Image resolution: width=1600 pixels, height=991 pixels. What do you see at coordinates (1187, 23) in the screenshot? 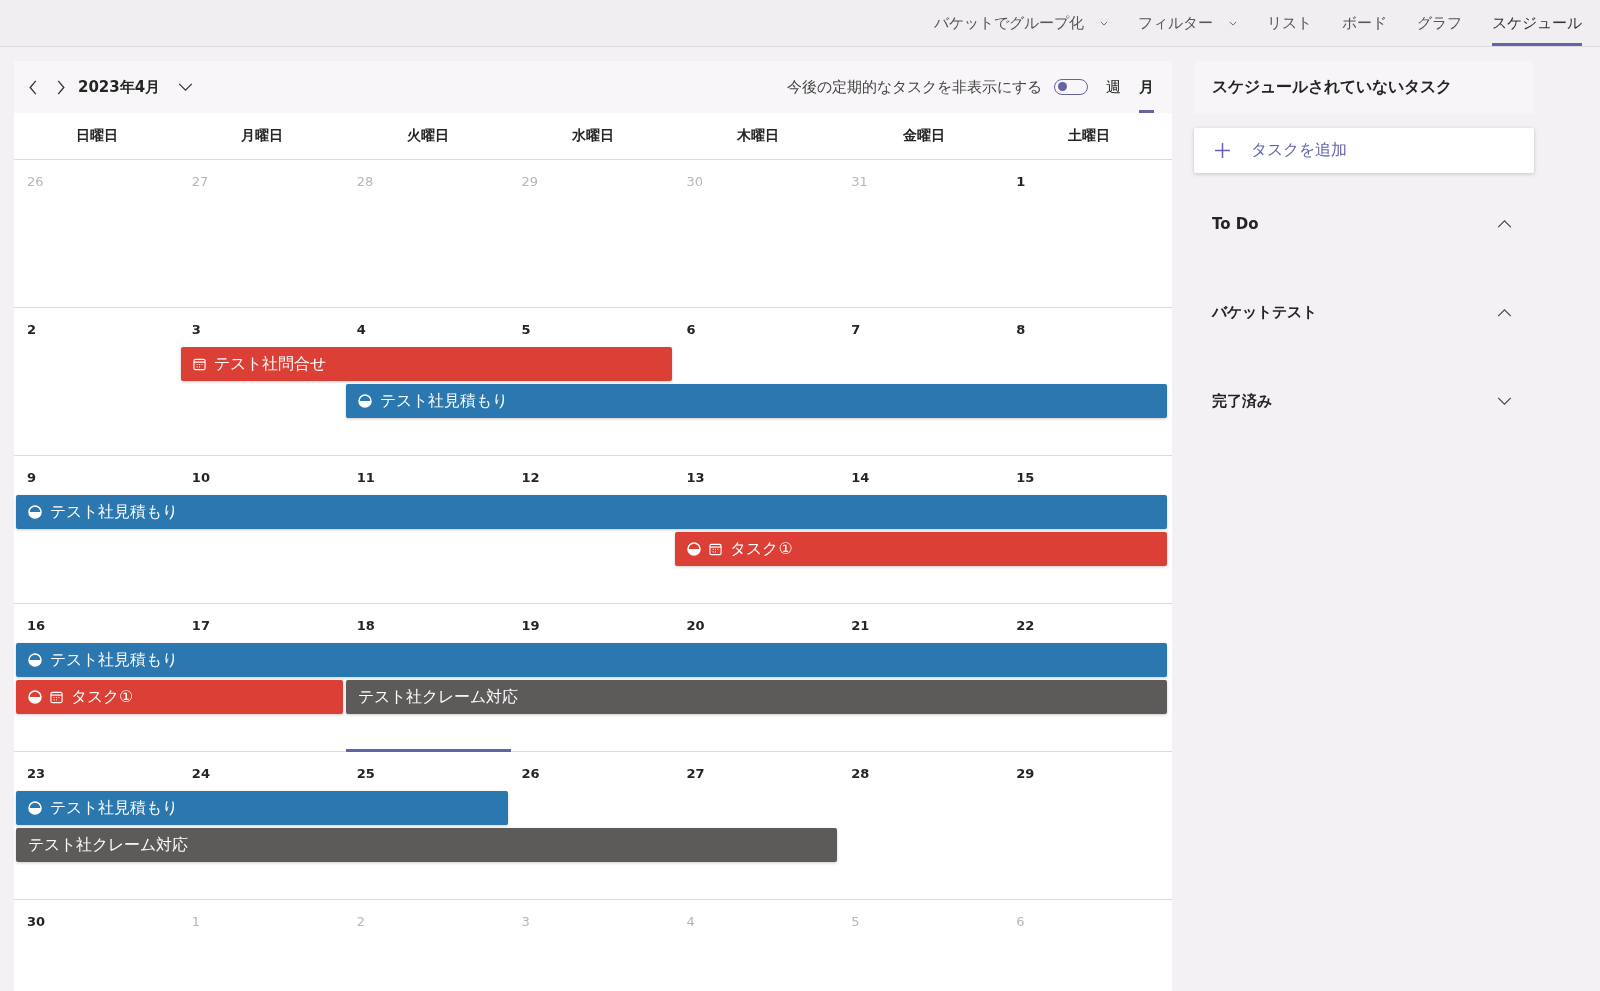
I see `toolbar-dropdown: フィルター` at bounding box center [1187, 23].